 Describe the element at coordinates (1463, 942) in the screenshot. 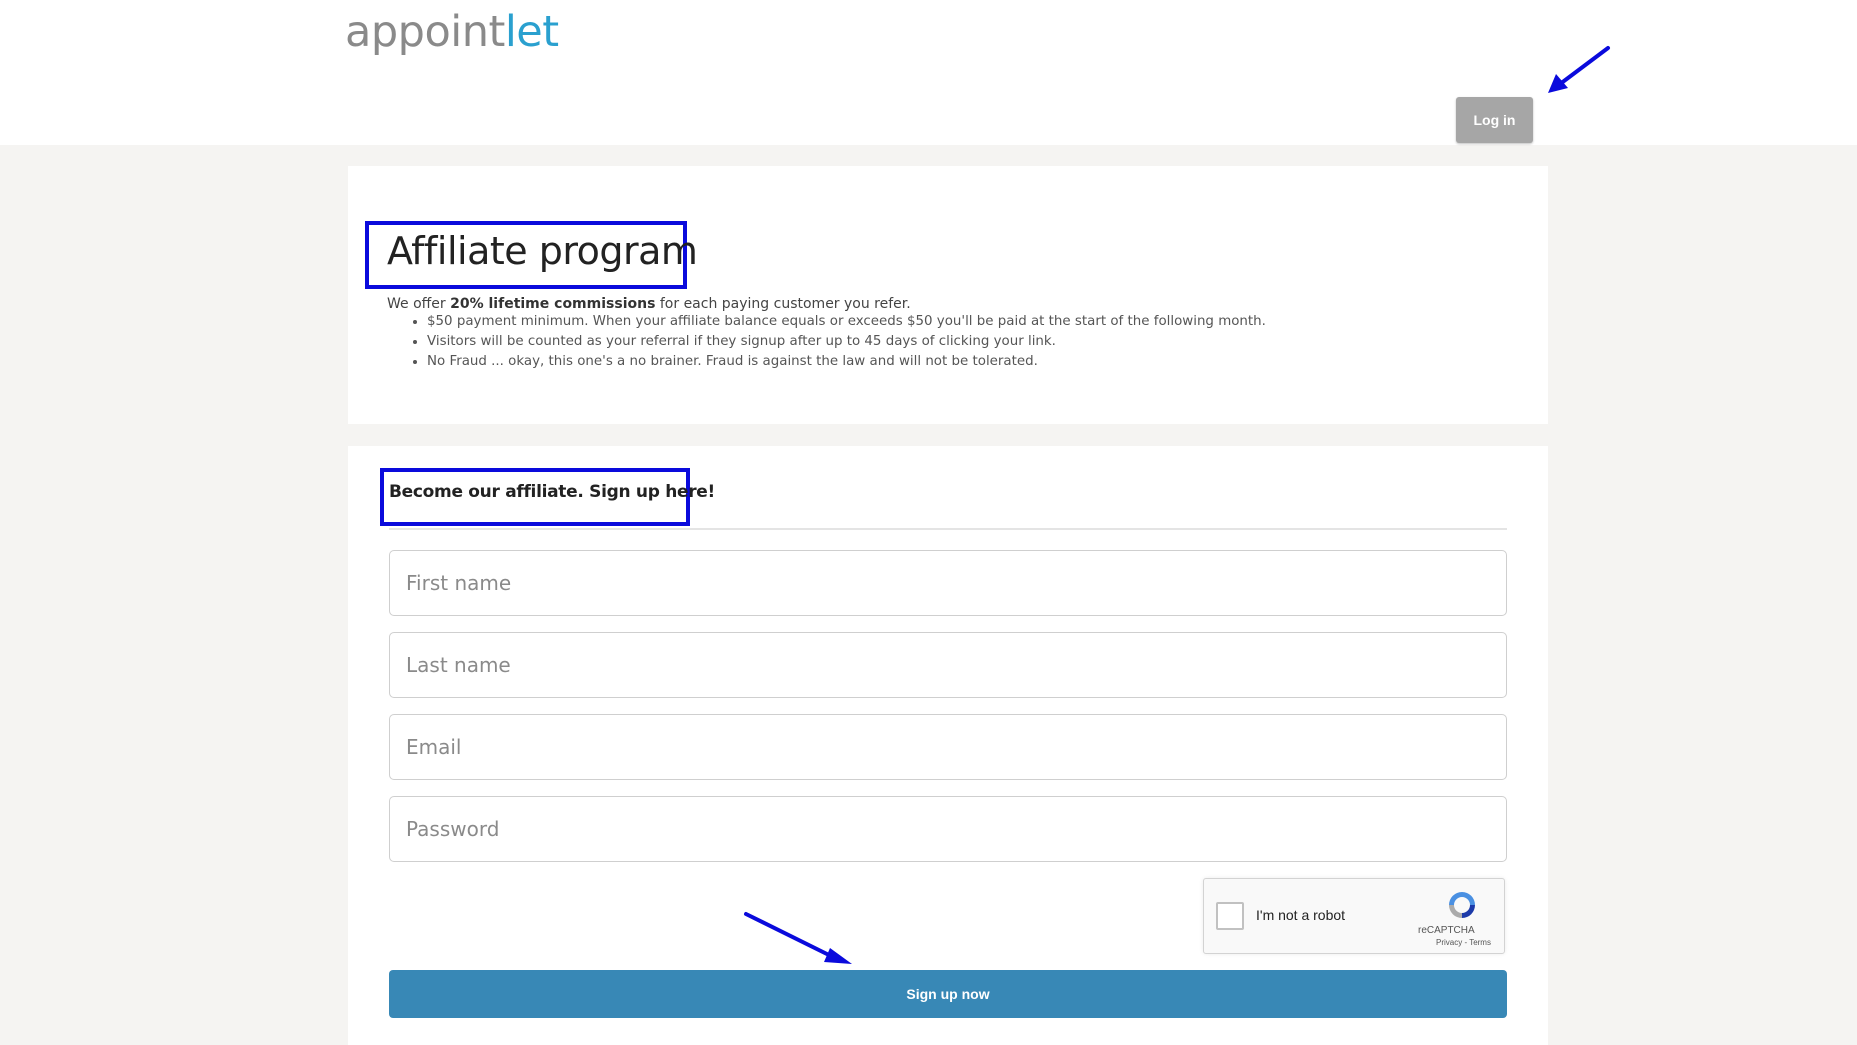

I see `recaptcha-privacy-terms-links: Privacy - Terms` at that location.